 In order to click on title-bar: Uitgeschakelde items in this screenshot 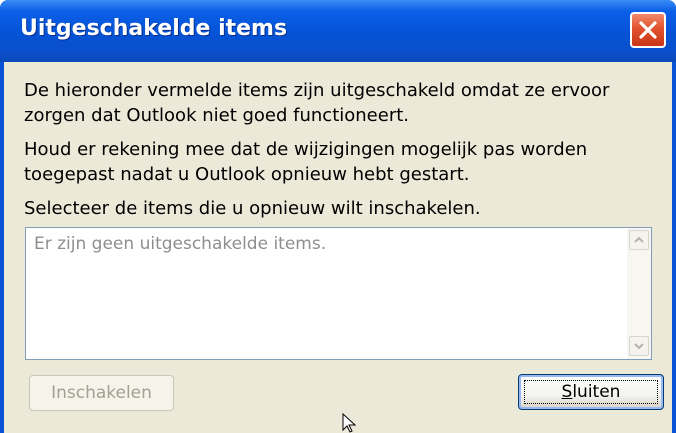, I will do `click(338, 31)`.